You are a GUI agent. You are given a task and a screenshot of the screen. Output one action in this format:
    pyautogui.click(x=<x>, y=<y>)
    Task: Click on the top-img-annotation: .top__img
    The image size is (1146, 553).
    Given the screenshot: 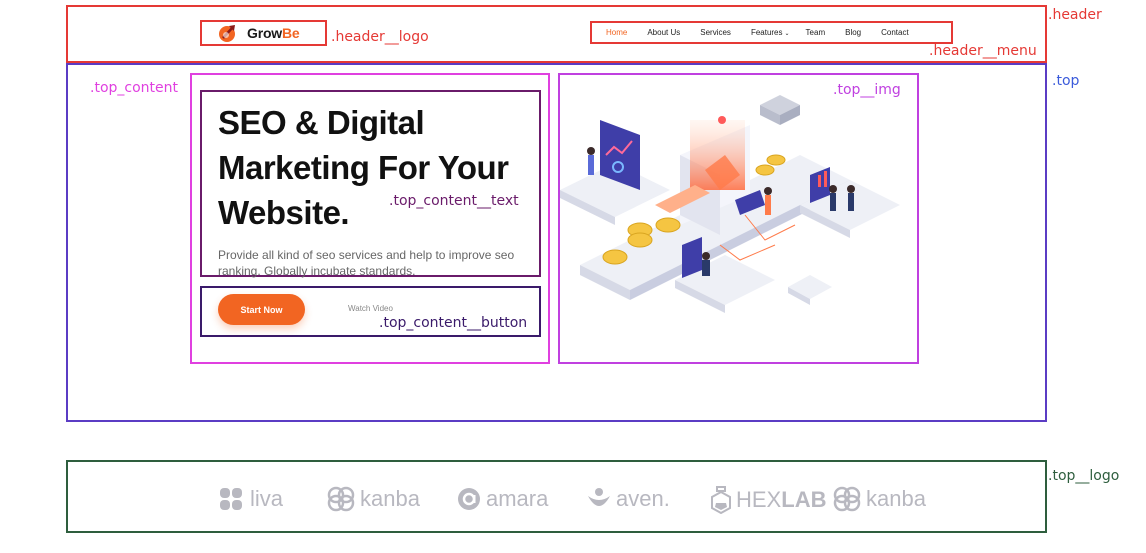 What is the action you would take?
    pyautogui.click(x=867, y=90)
    